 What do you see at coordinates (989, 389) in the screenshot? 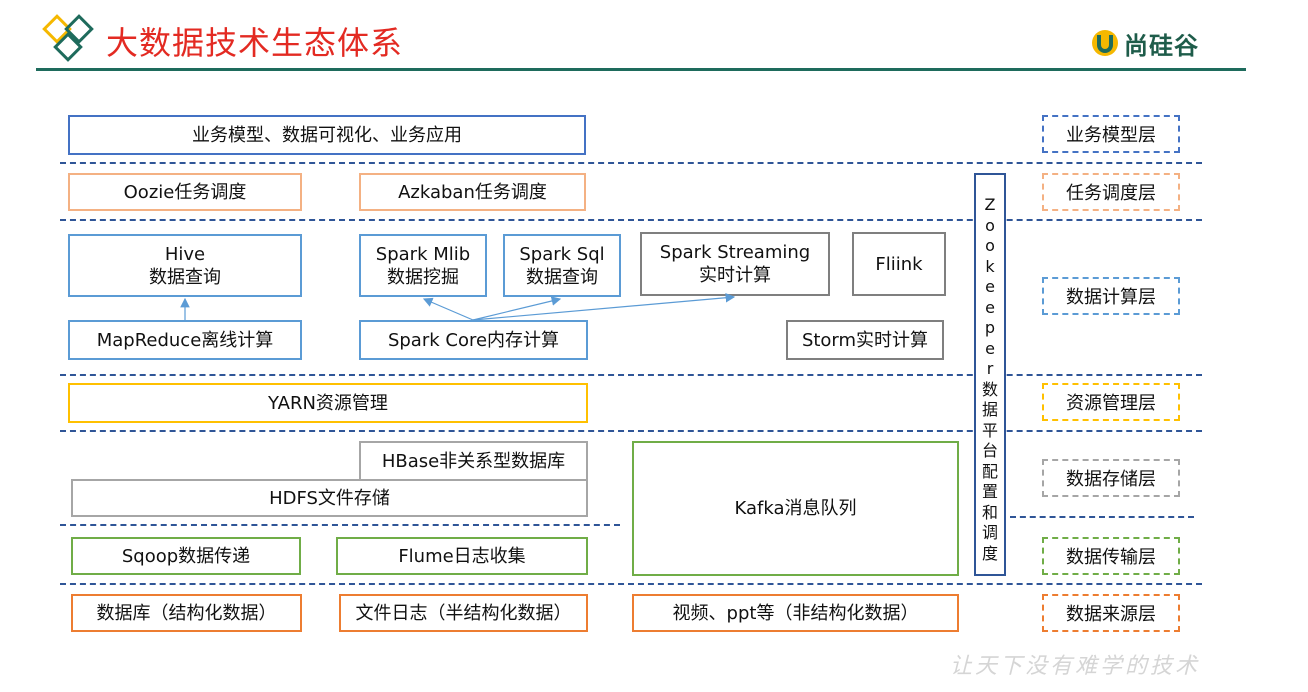
I see `zookeeper-char: 数` at bounding box center [989, 389].